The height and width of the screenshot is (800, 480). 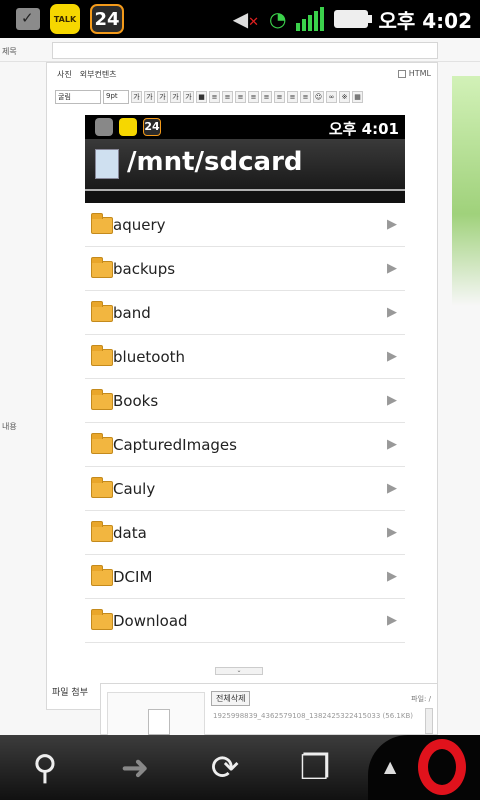 I want to click on title-row: 제목, so click(x=240, y=50).